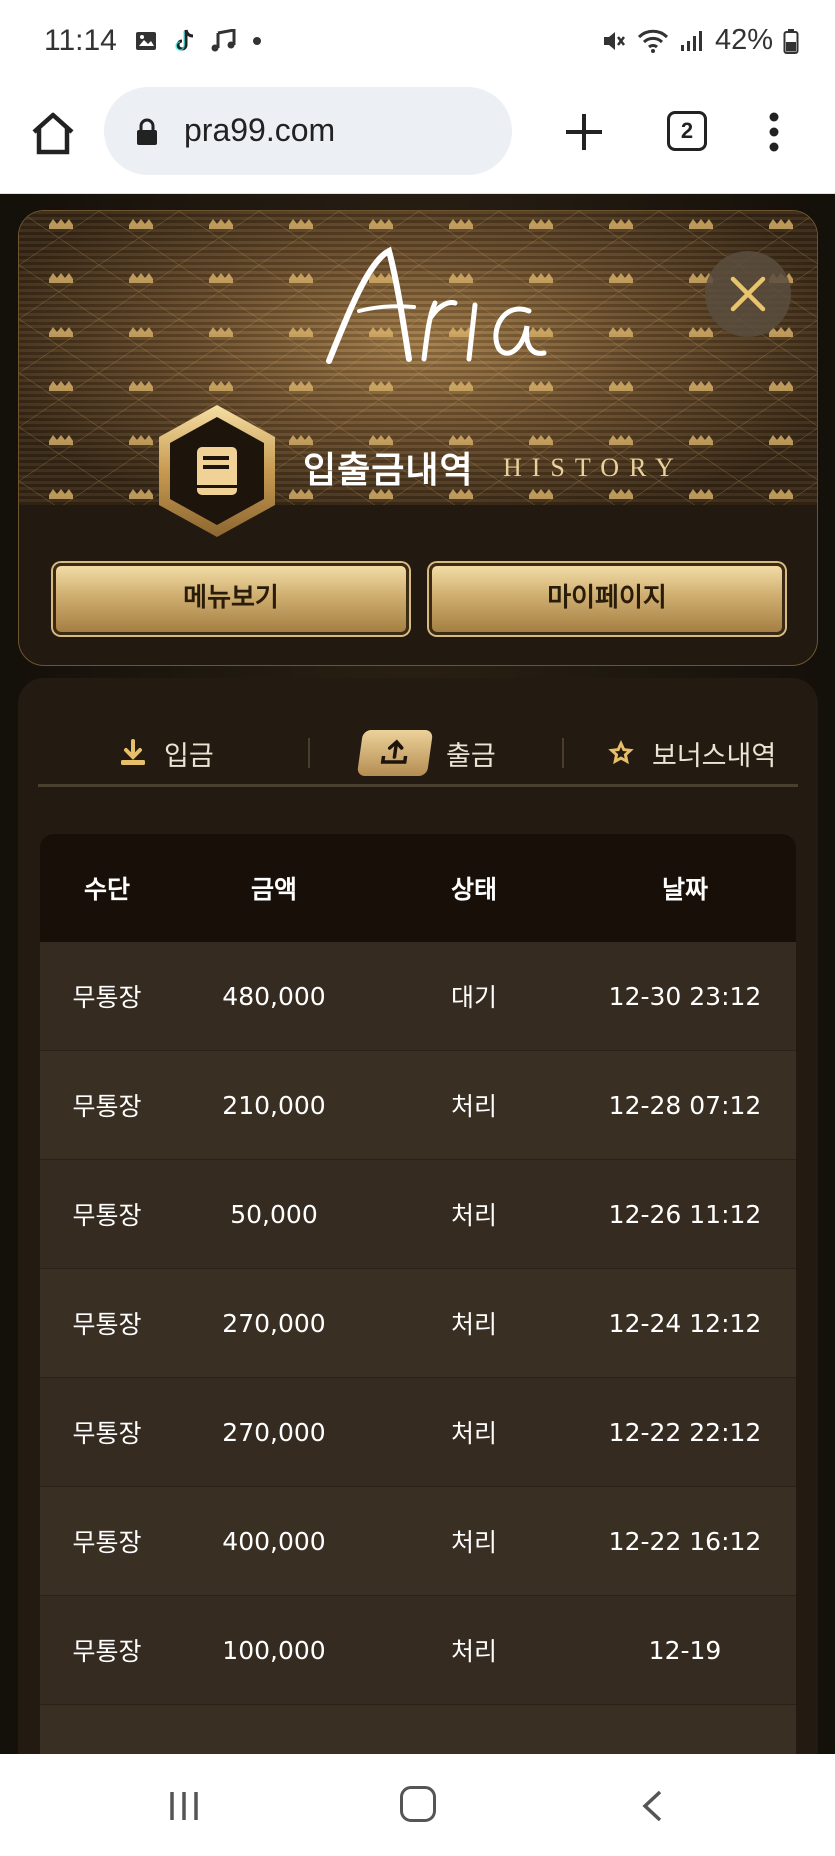 This screenshot has width=835, height=1856. Describe the element at coordinates (473, 889) in the screenshot. I see `column-header-status: 상태` at that location.